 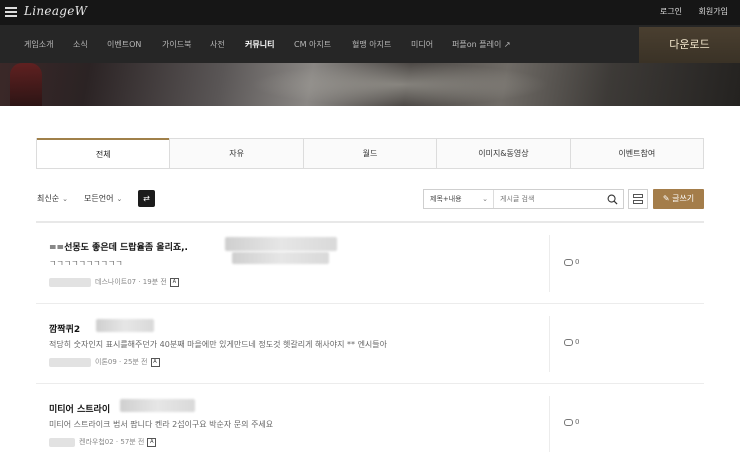 I want to click on post-meta: 켄라우첩02 · 57분 전A, so click(x=103, y=442).